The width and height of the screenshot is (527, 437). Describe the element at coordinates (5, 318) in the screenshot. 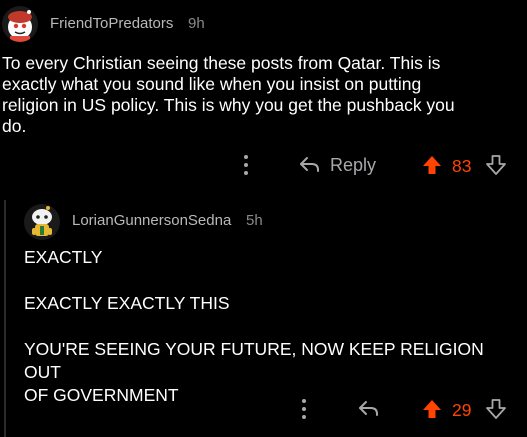

I see `thread-line` at that location.